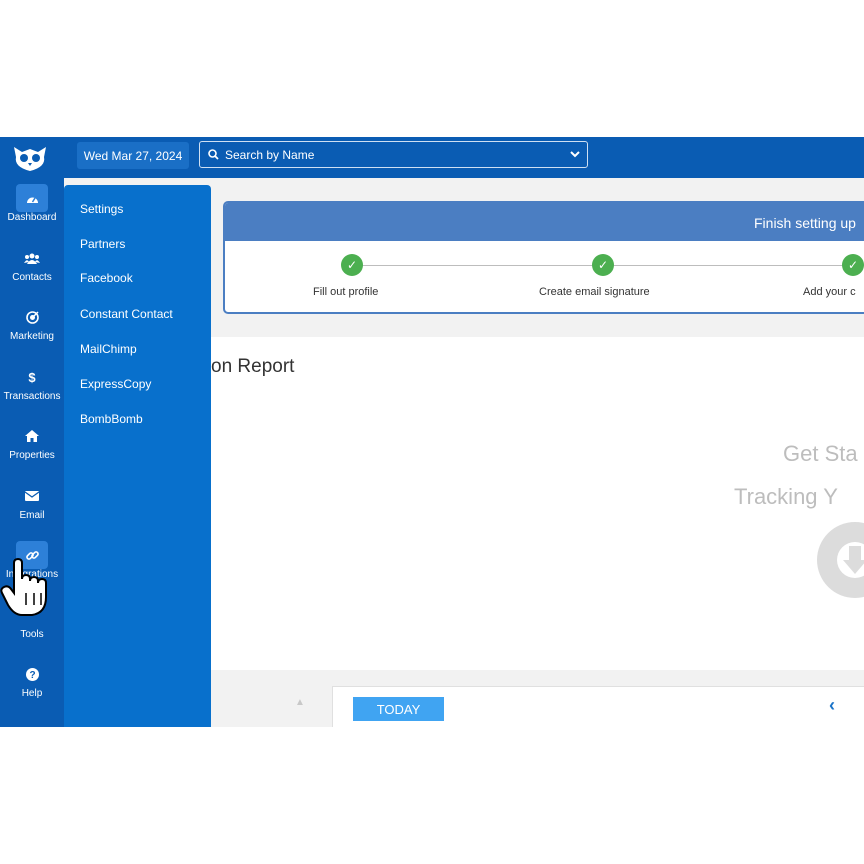 The height and width of the screenshot is (864, 864). Describe the element at coordinates (840, 560) in the screenshot. I see `download-arrow-icon` at that location.